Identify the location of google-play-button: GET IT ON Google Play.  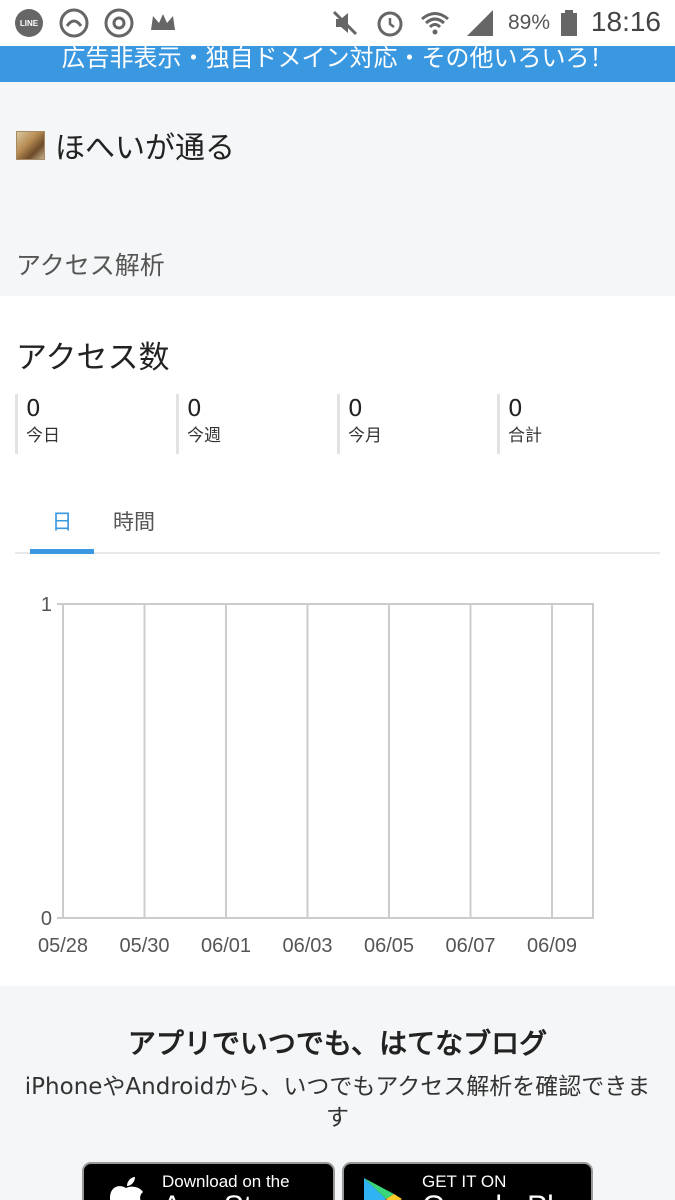
(467, 1181).